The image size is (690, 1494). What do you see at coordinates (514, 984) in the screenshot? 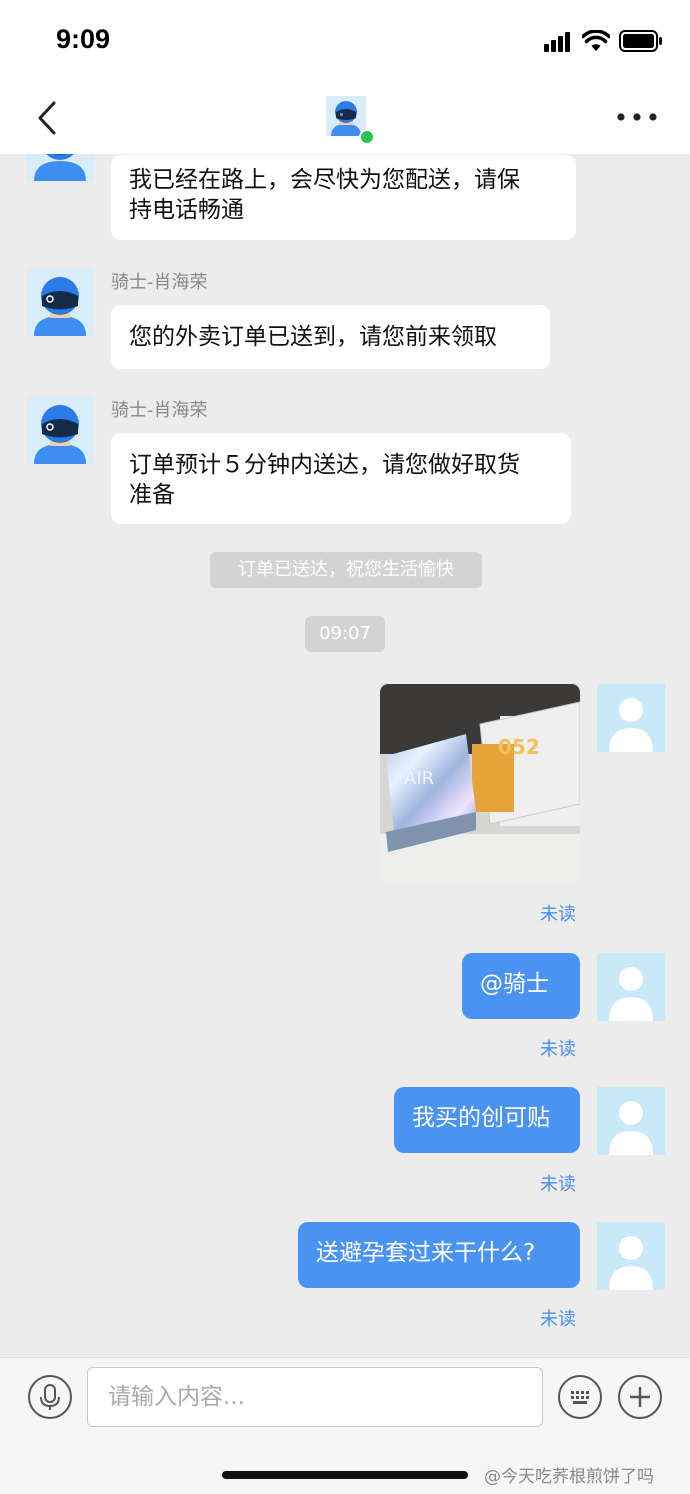
I see `message-text: @骑士` at bounding box center [514, 984].